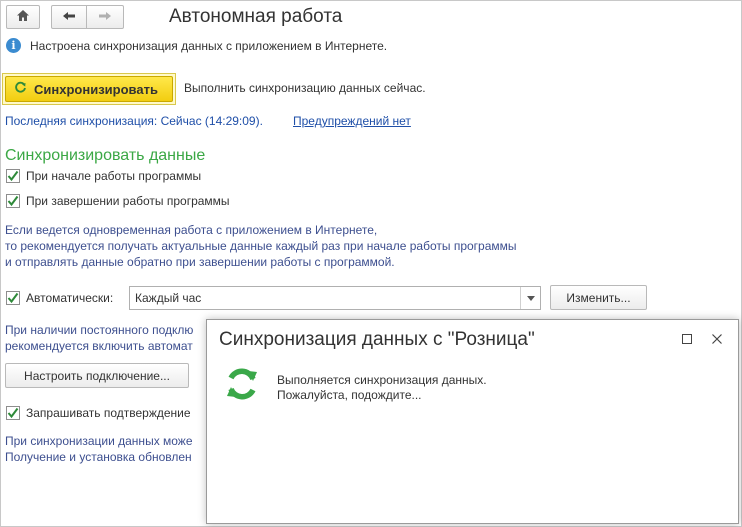  What do you see at coordinates (335, 298) in the screenshot?
I see `schedule-select: Каждый час` at bounding box center [335, 298].